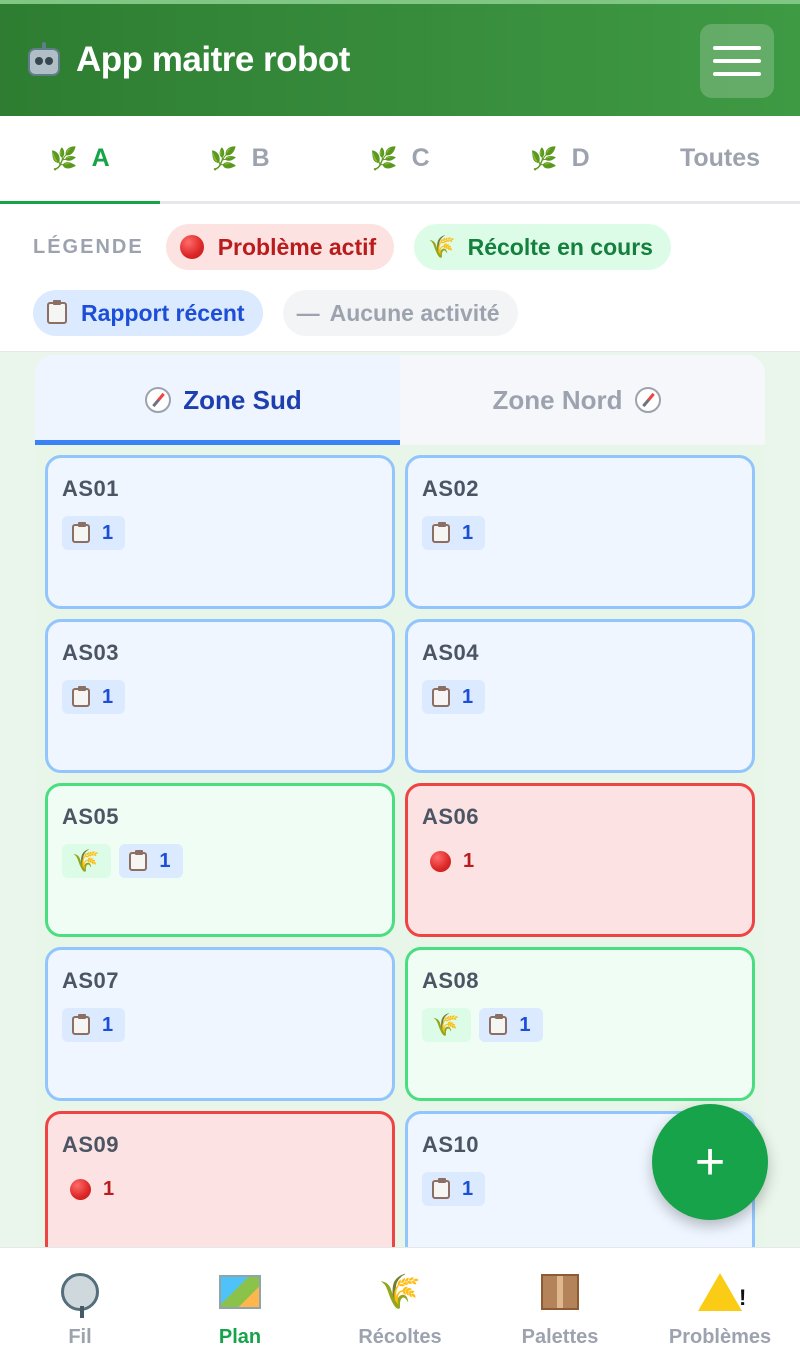 This screenshot has height=1362, width=800. I want to click on plot-name: AS04, so click(451, 652).